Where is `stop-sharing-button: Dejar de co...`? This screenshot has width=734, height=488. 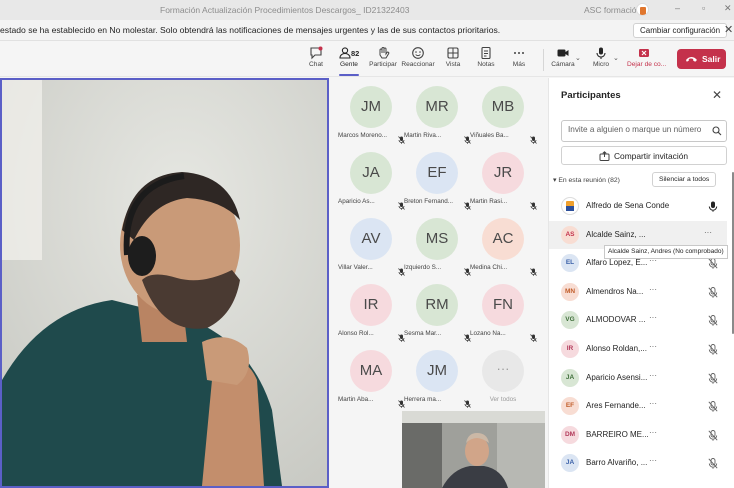
stop-sharing-button: Dejar de co... is located at coordinates (646, 60).